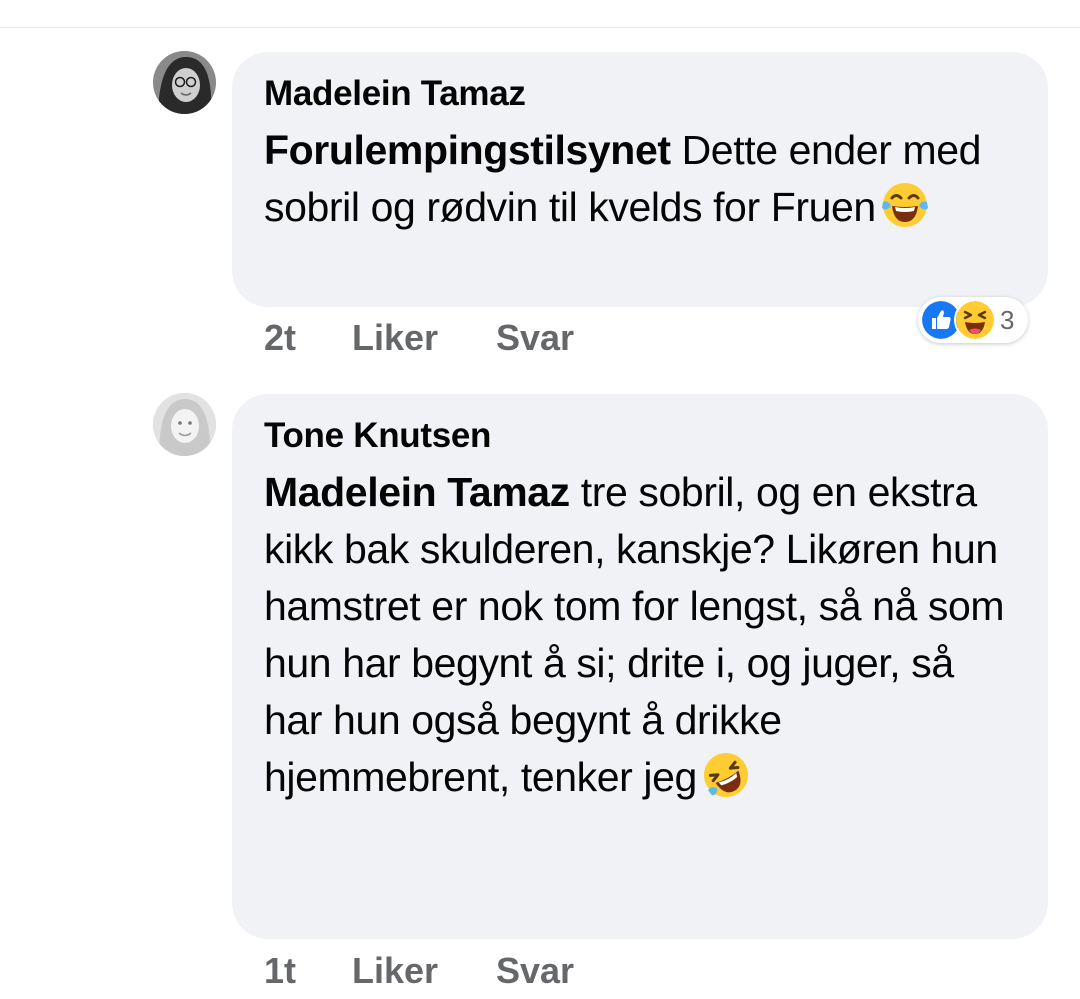 The image size is (1080, 999). Describe the element at coordinates (904, 205) in the screenshot. I see `tears-of-joy-emoji-icon` at that location.